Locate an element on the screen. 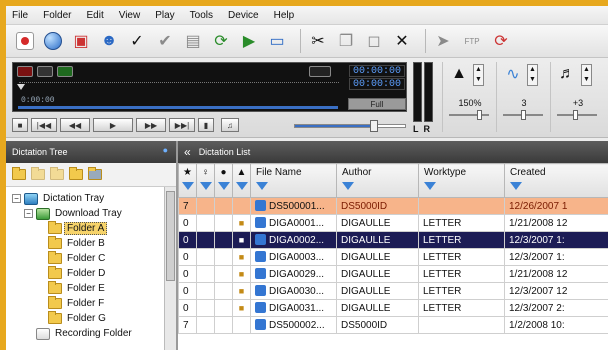 The image size is (608, 350). position-bar is located at coordinates (178, 107).